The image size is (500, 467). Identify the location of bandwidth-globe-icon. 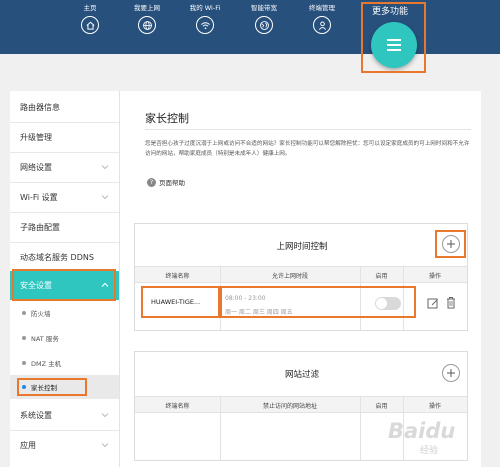
(264, 25).